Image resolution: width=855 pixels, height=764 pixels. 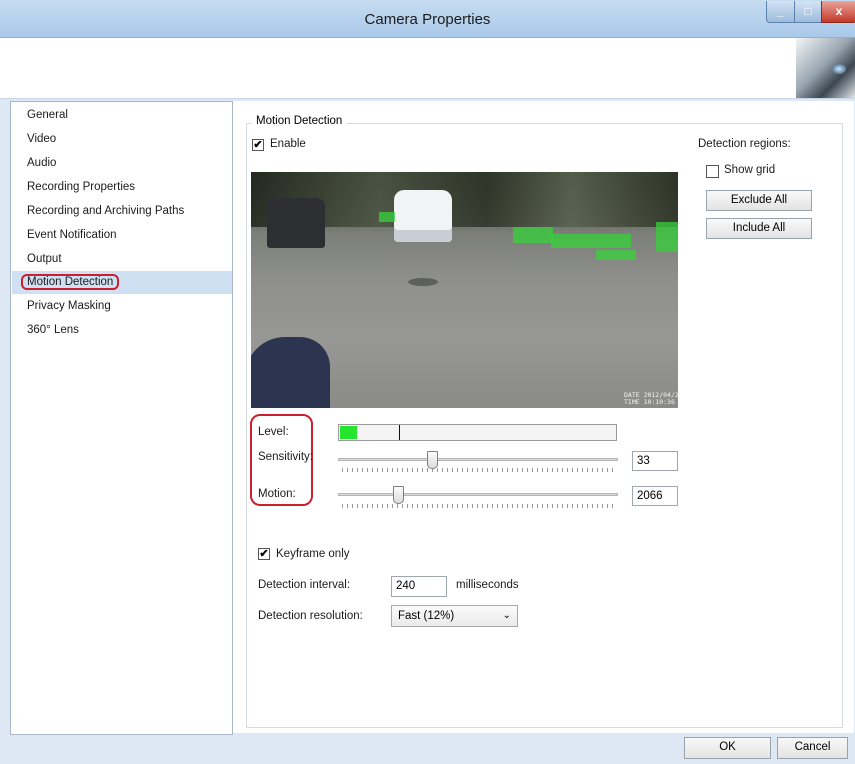 What do you see at coordinates (423, 282) in the screenshot?
I see `manhole` at bounding box center [423, 282].